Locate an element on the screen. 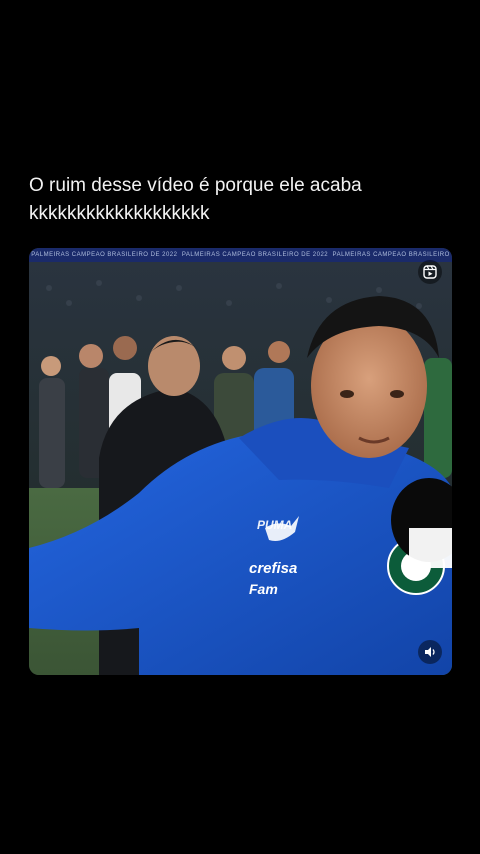 The width and height of the screenshot is (480, 854). caption-line-2: kkkkkkkkkkkkkkkkkkk is located at coordinates (119, 213).